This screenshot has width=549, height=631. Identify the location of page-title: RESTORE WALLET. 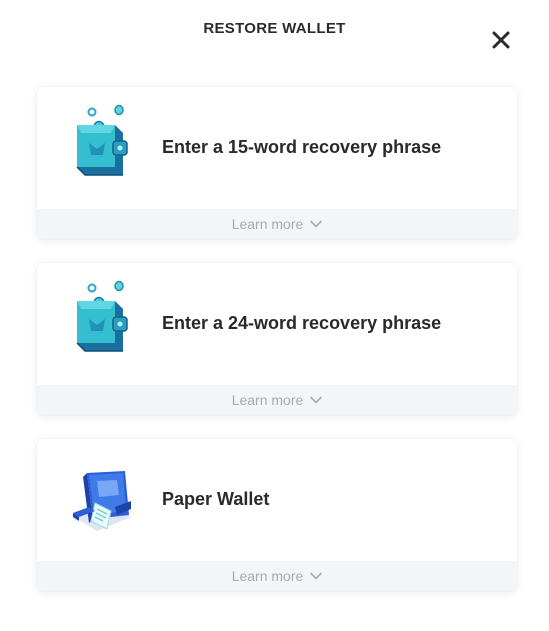
(274, 28).